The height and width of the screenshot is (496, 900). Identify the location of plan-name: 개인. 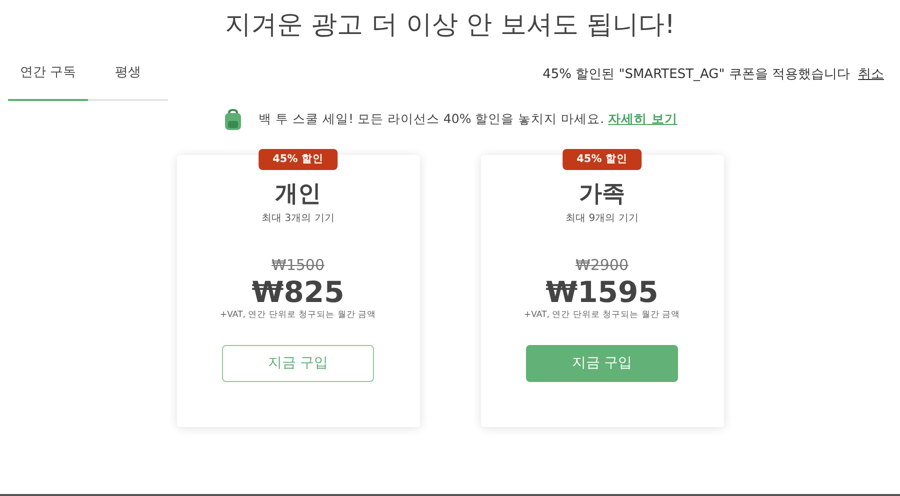
(298, 194).